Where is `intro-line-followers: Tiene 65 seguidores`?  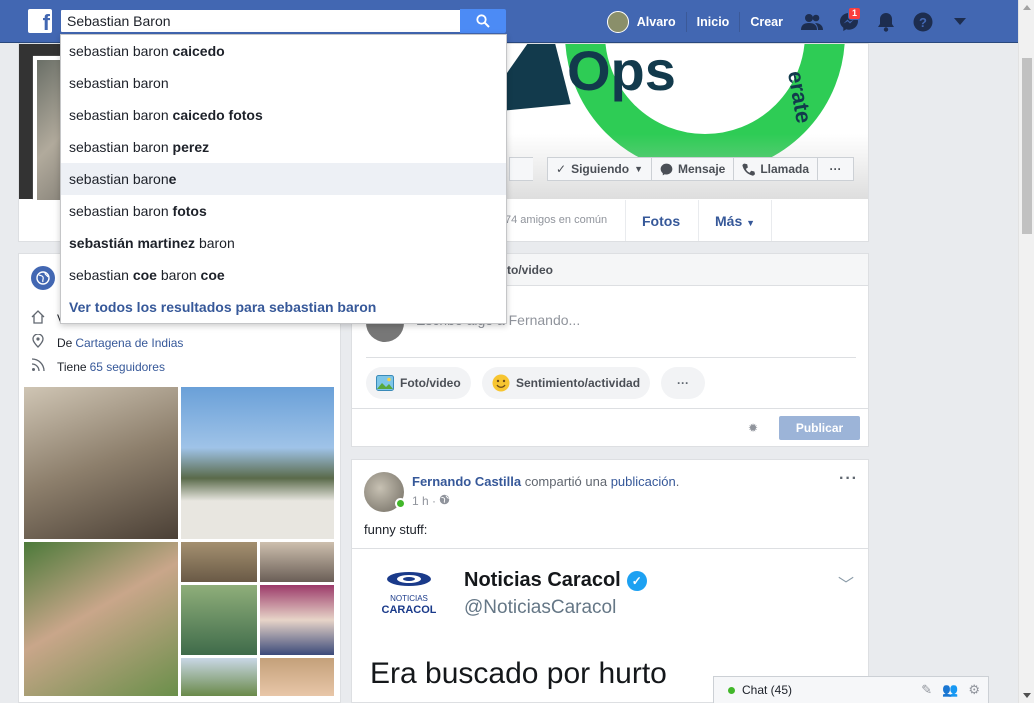
intro-line-followers: Tiene 65 seguidores is located at coordinates (98, 366).